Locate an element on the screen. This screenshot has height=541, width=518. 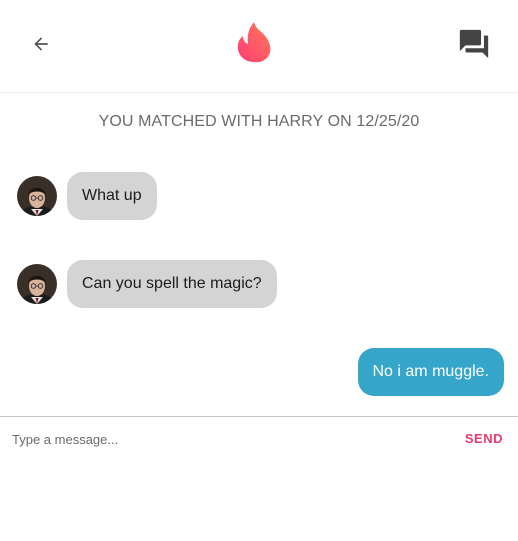
arrow-left-icon is located at coordinates (41, 44).